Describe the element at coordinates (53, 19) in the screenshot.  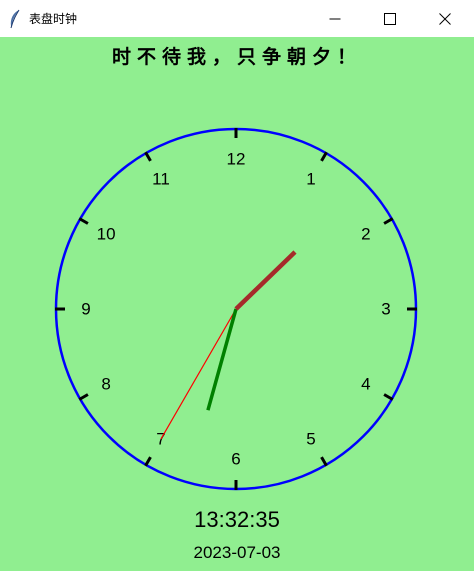
I see `window-title: 表盘时钟` at that location.